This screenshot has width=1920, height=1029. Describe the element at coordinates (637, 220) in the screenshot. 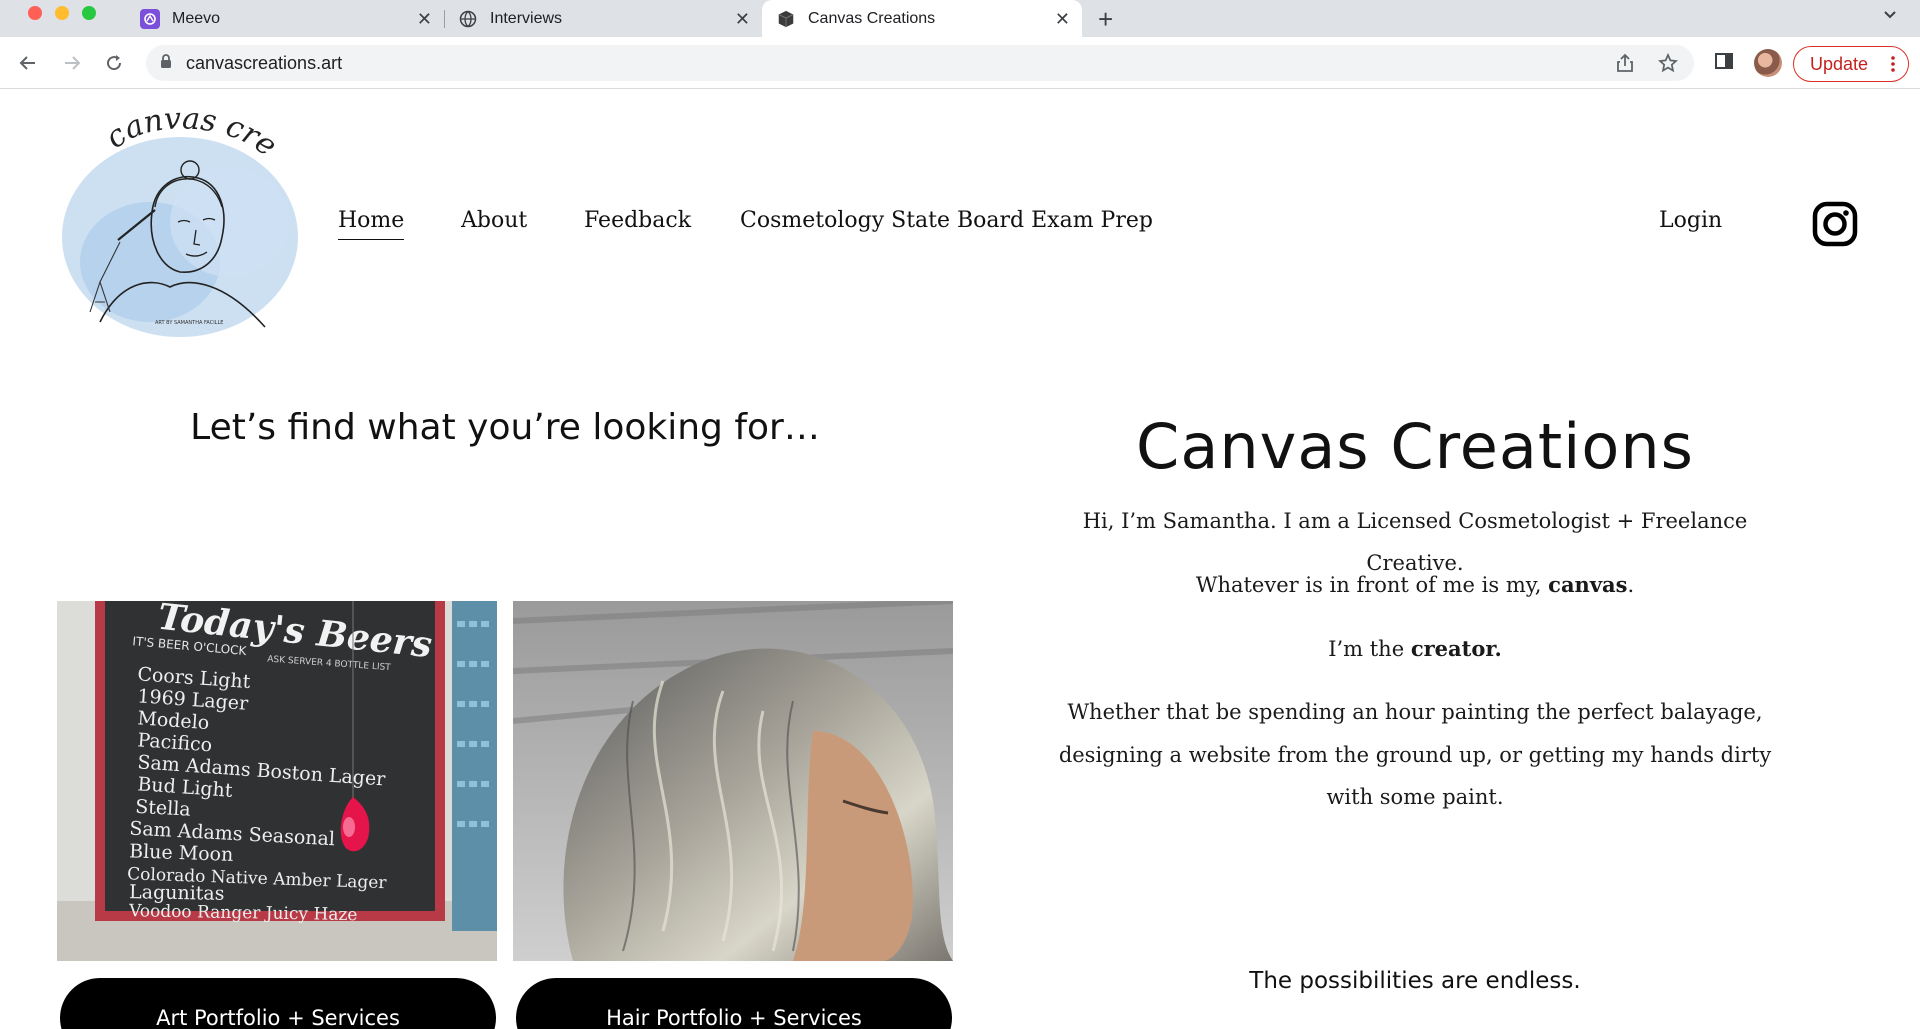

I see `nav-feedback: Feedback` at that location.